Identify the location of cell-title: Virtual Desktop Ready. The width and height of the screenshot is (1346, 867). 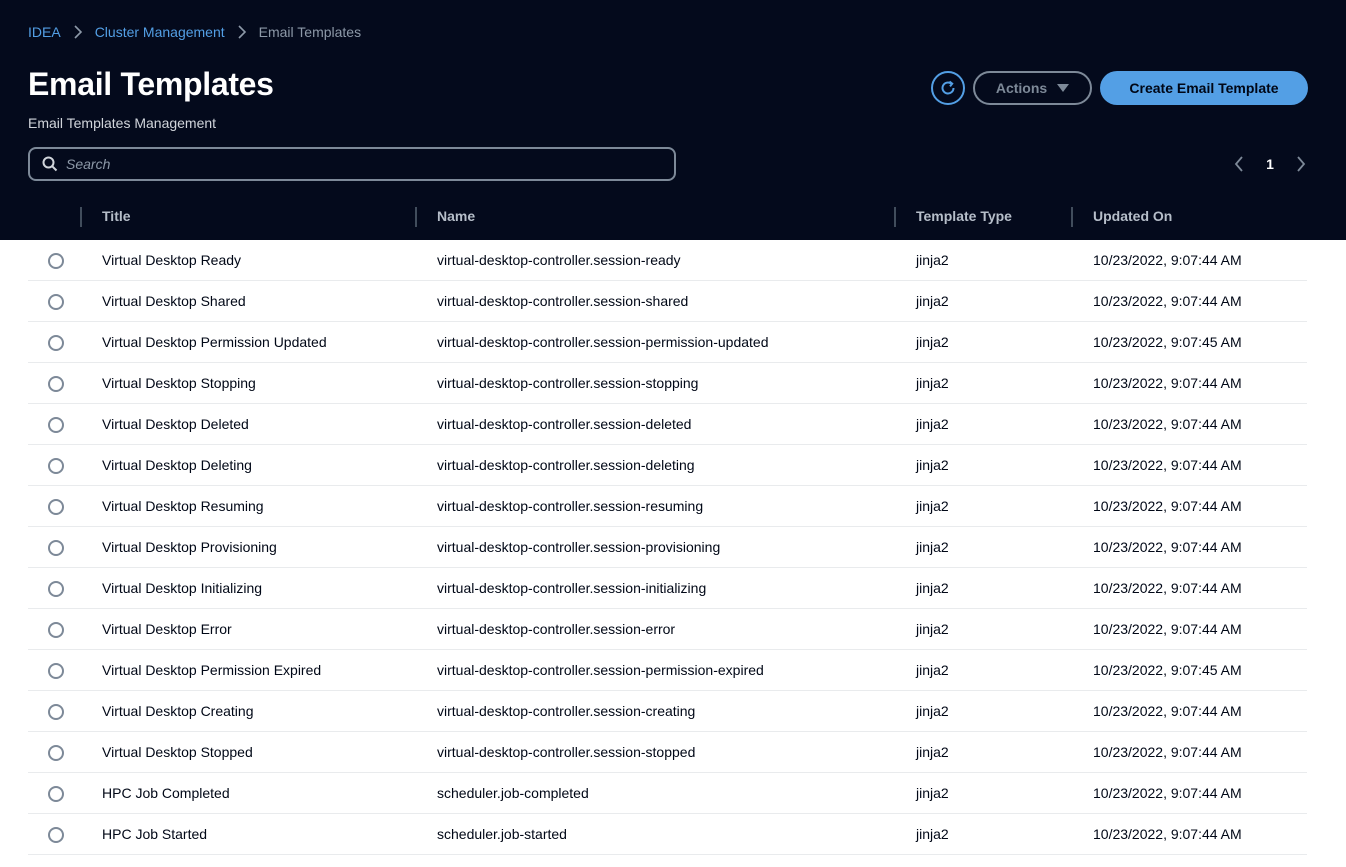
(172, 260).